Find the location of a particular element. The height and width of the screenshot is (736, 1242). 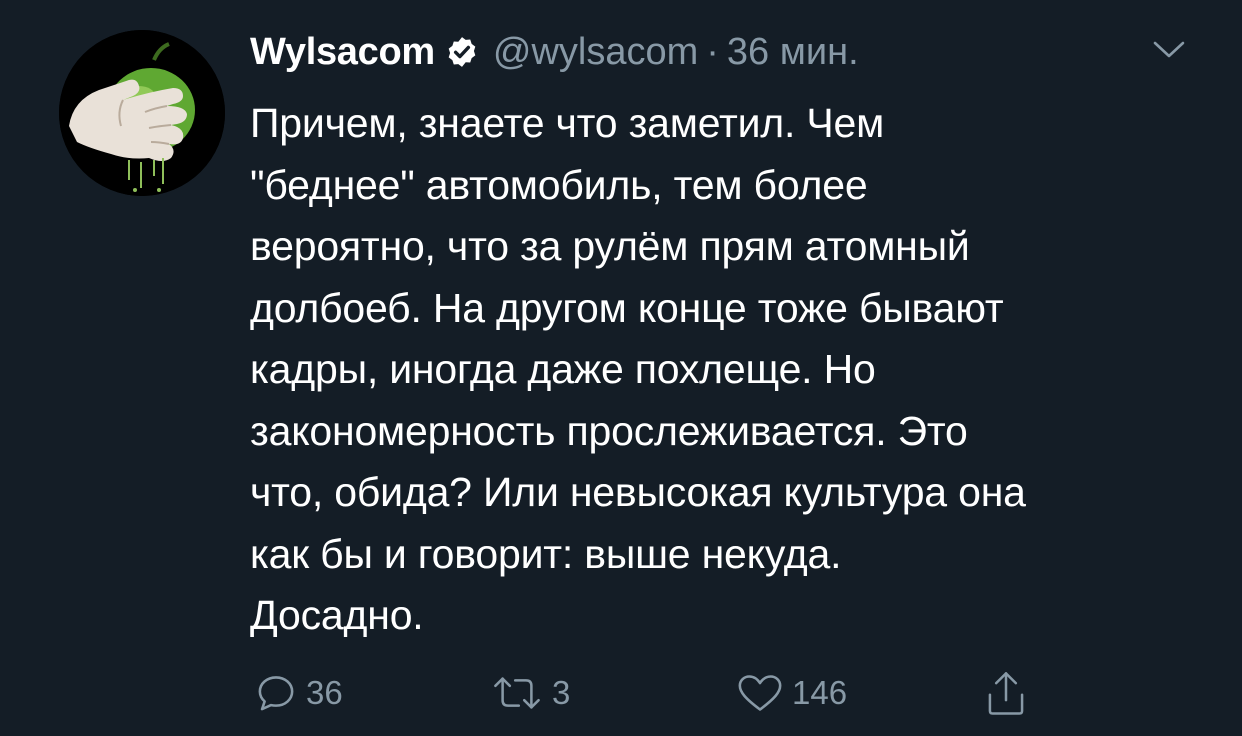

heart-icon is located at coordinates (760, 693).